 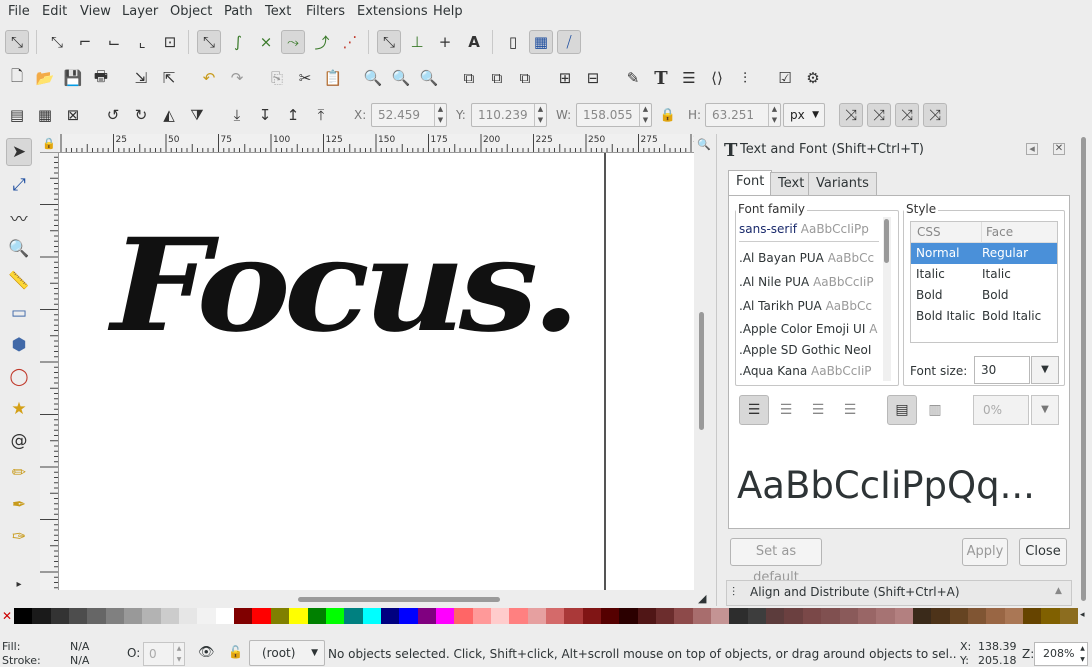 What do you see at coordinates (19, 537) in the screenshot?
I see `calligraphy-tool-icon: ✑` at bounding box center [19, 537].